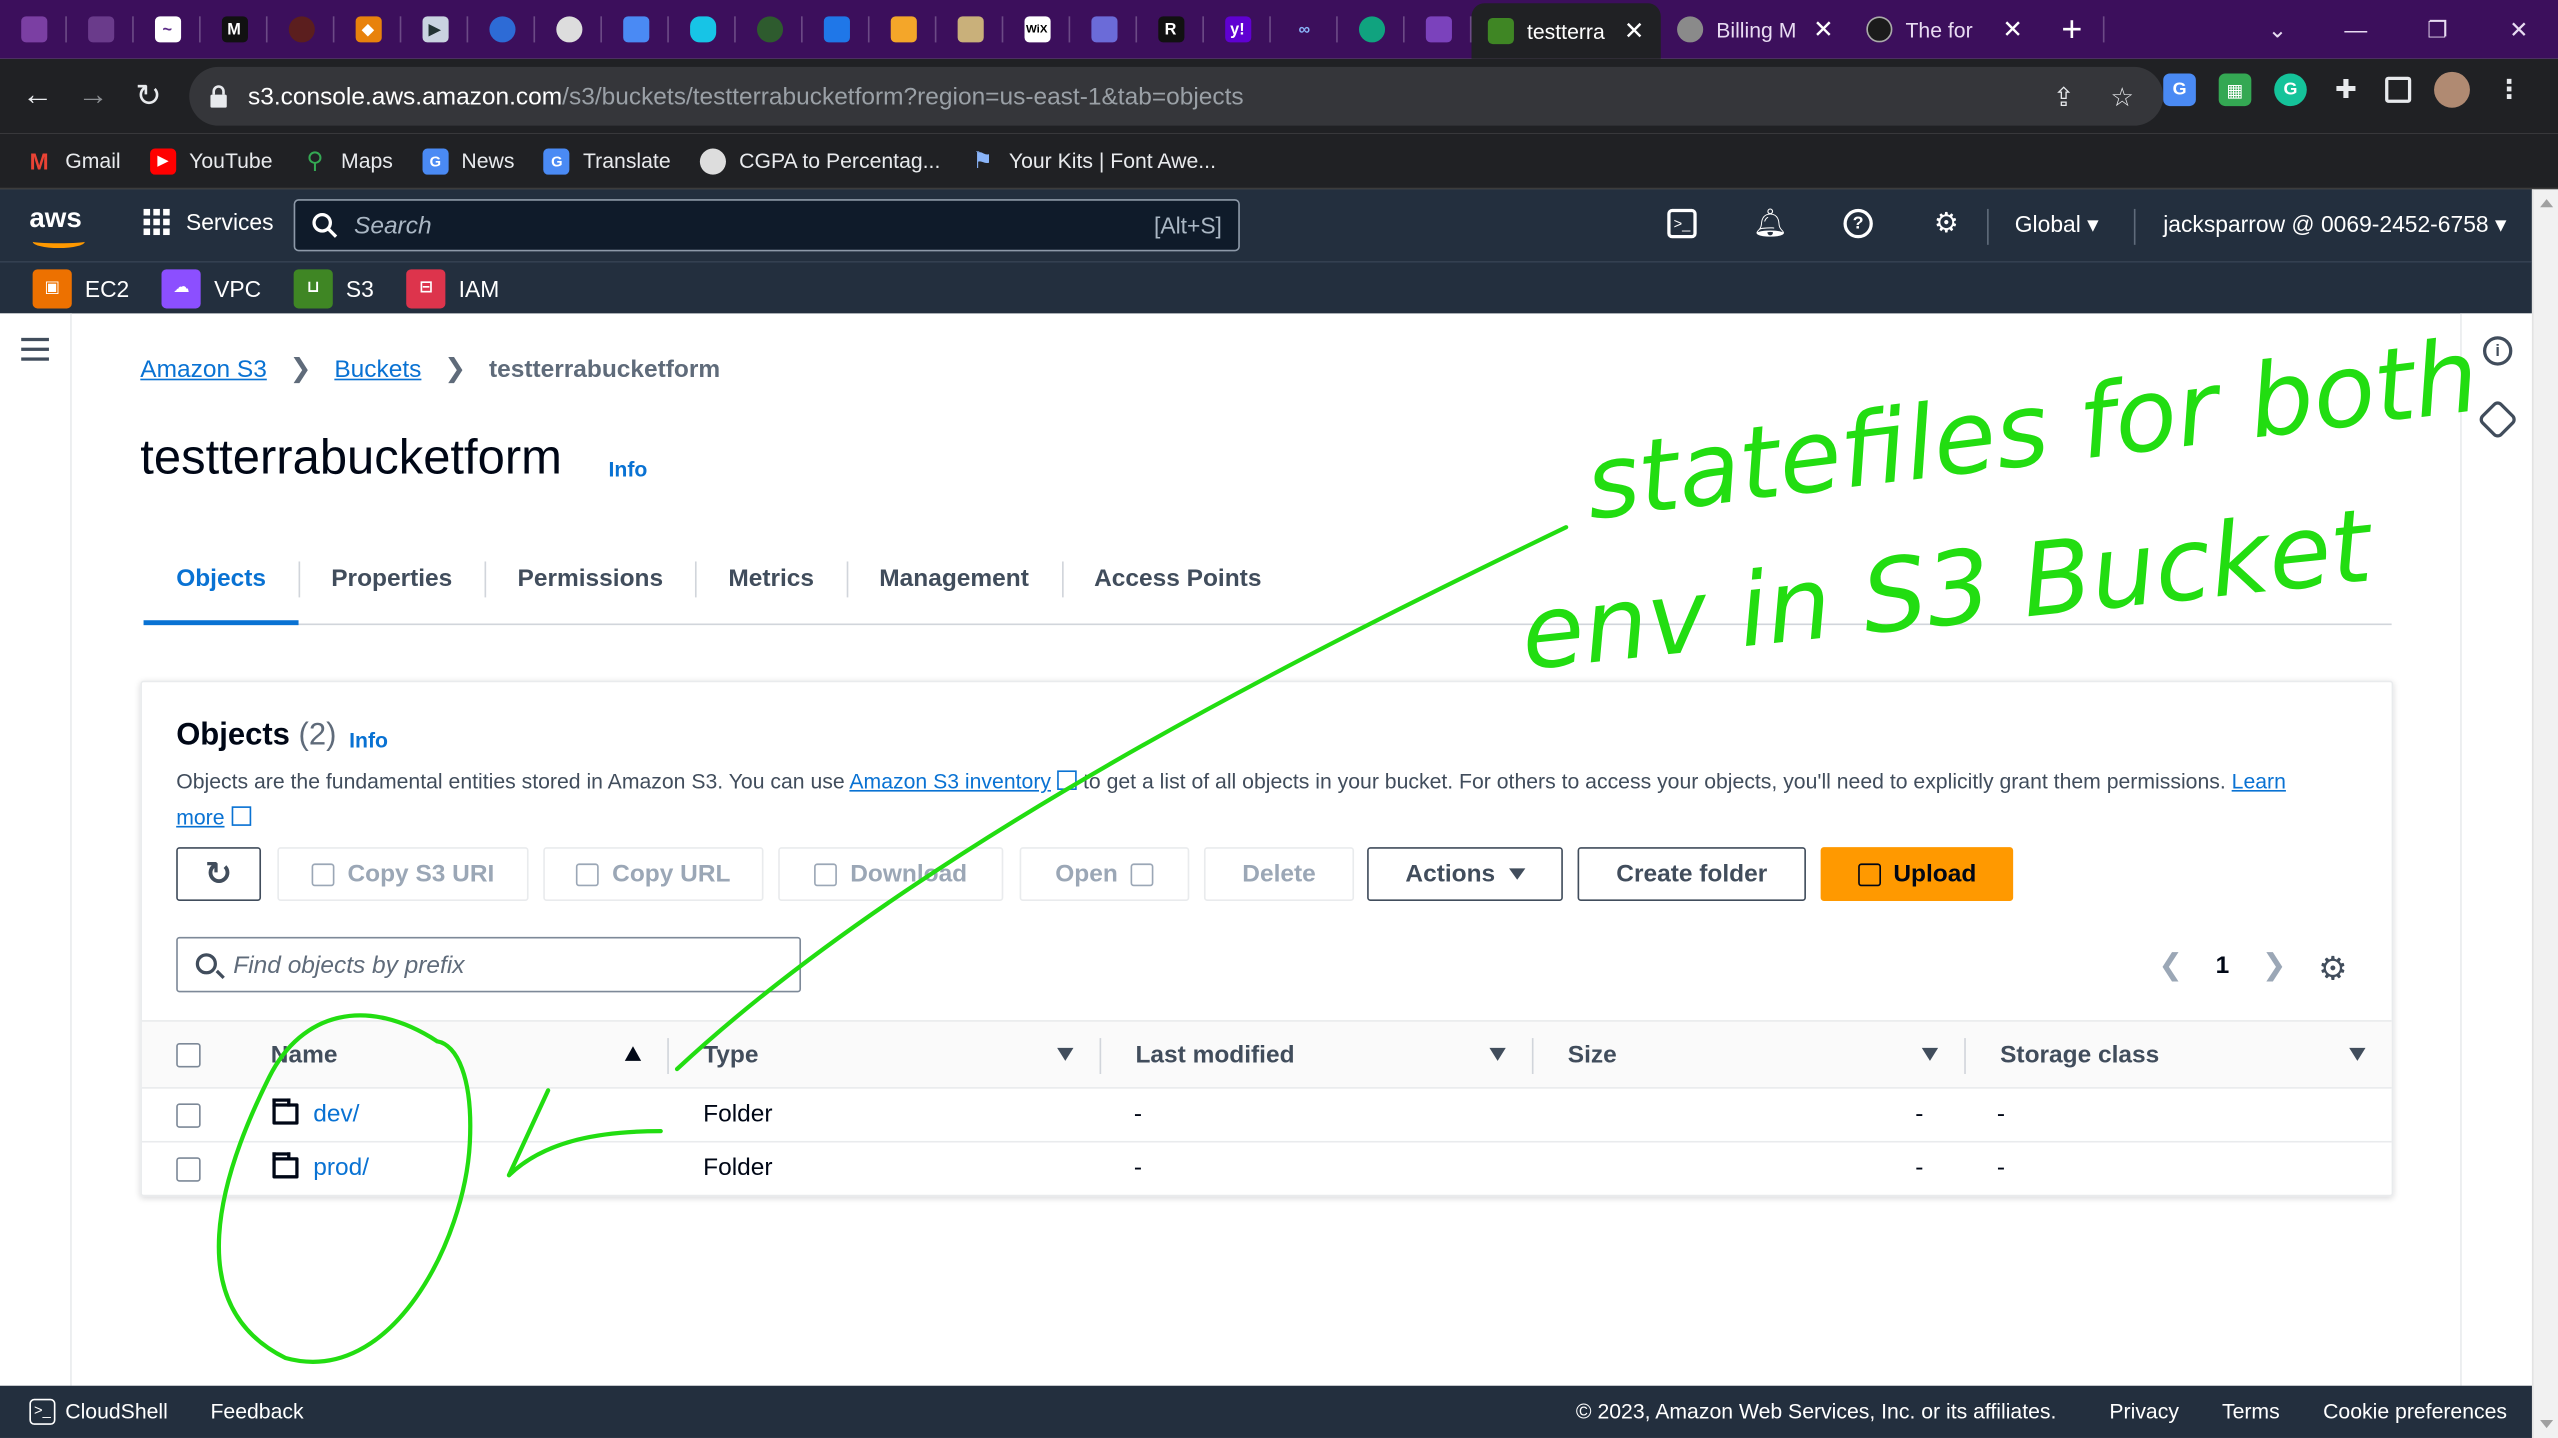  Describe the element at coordinates (58, 225) in the screenshot. I see `aws-logo: aws` at that location.